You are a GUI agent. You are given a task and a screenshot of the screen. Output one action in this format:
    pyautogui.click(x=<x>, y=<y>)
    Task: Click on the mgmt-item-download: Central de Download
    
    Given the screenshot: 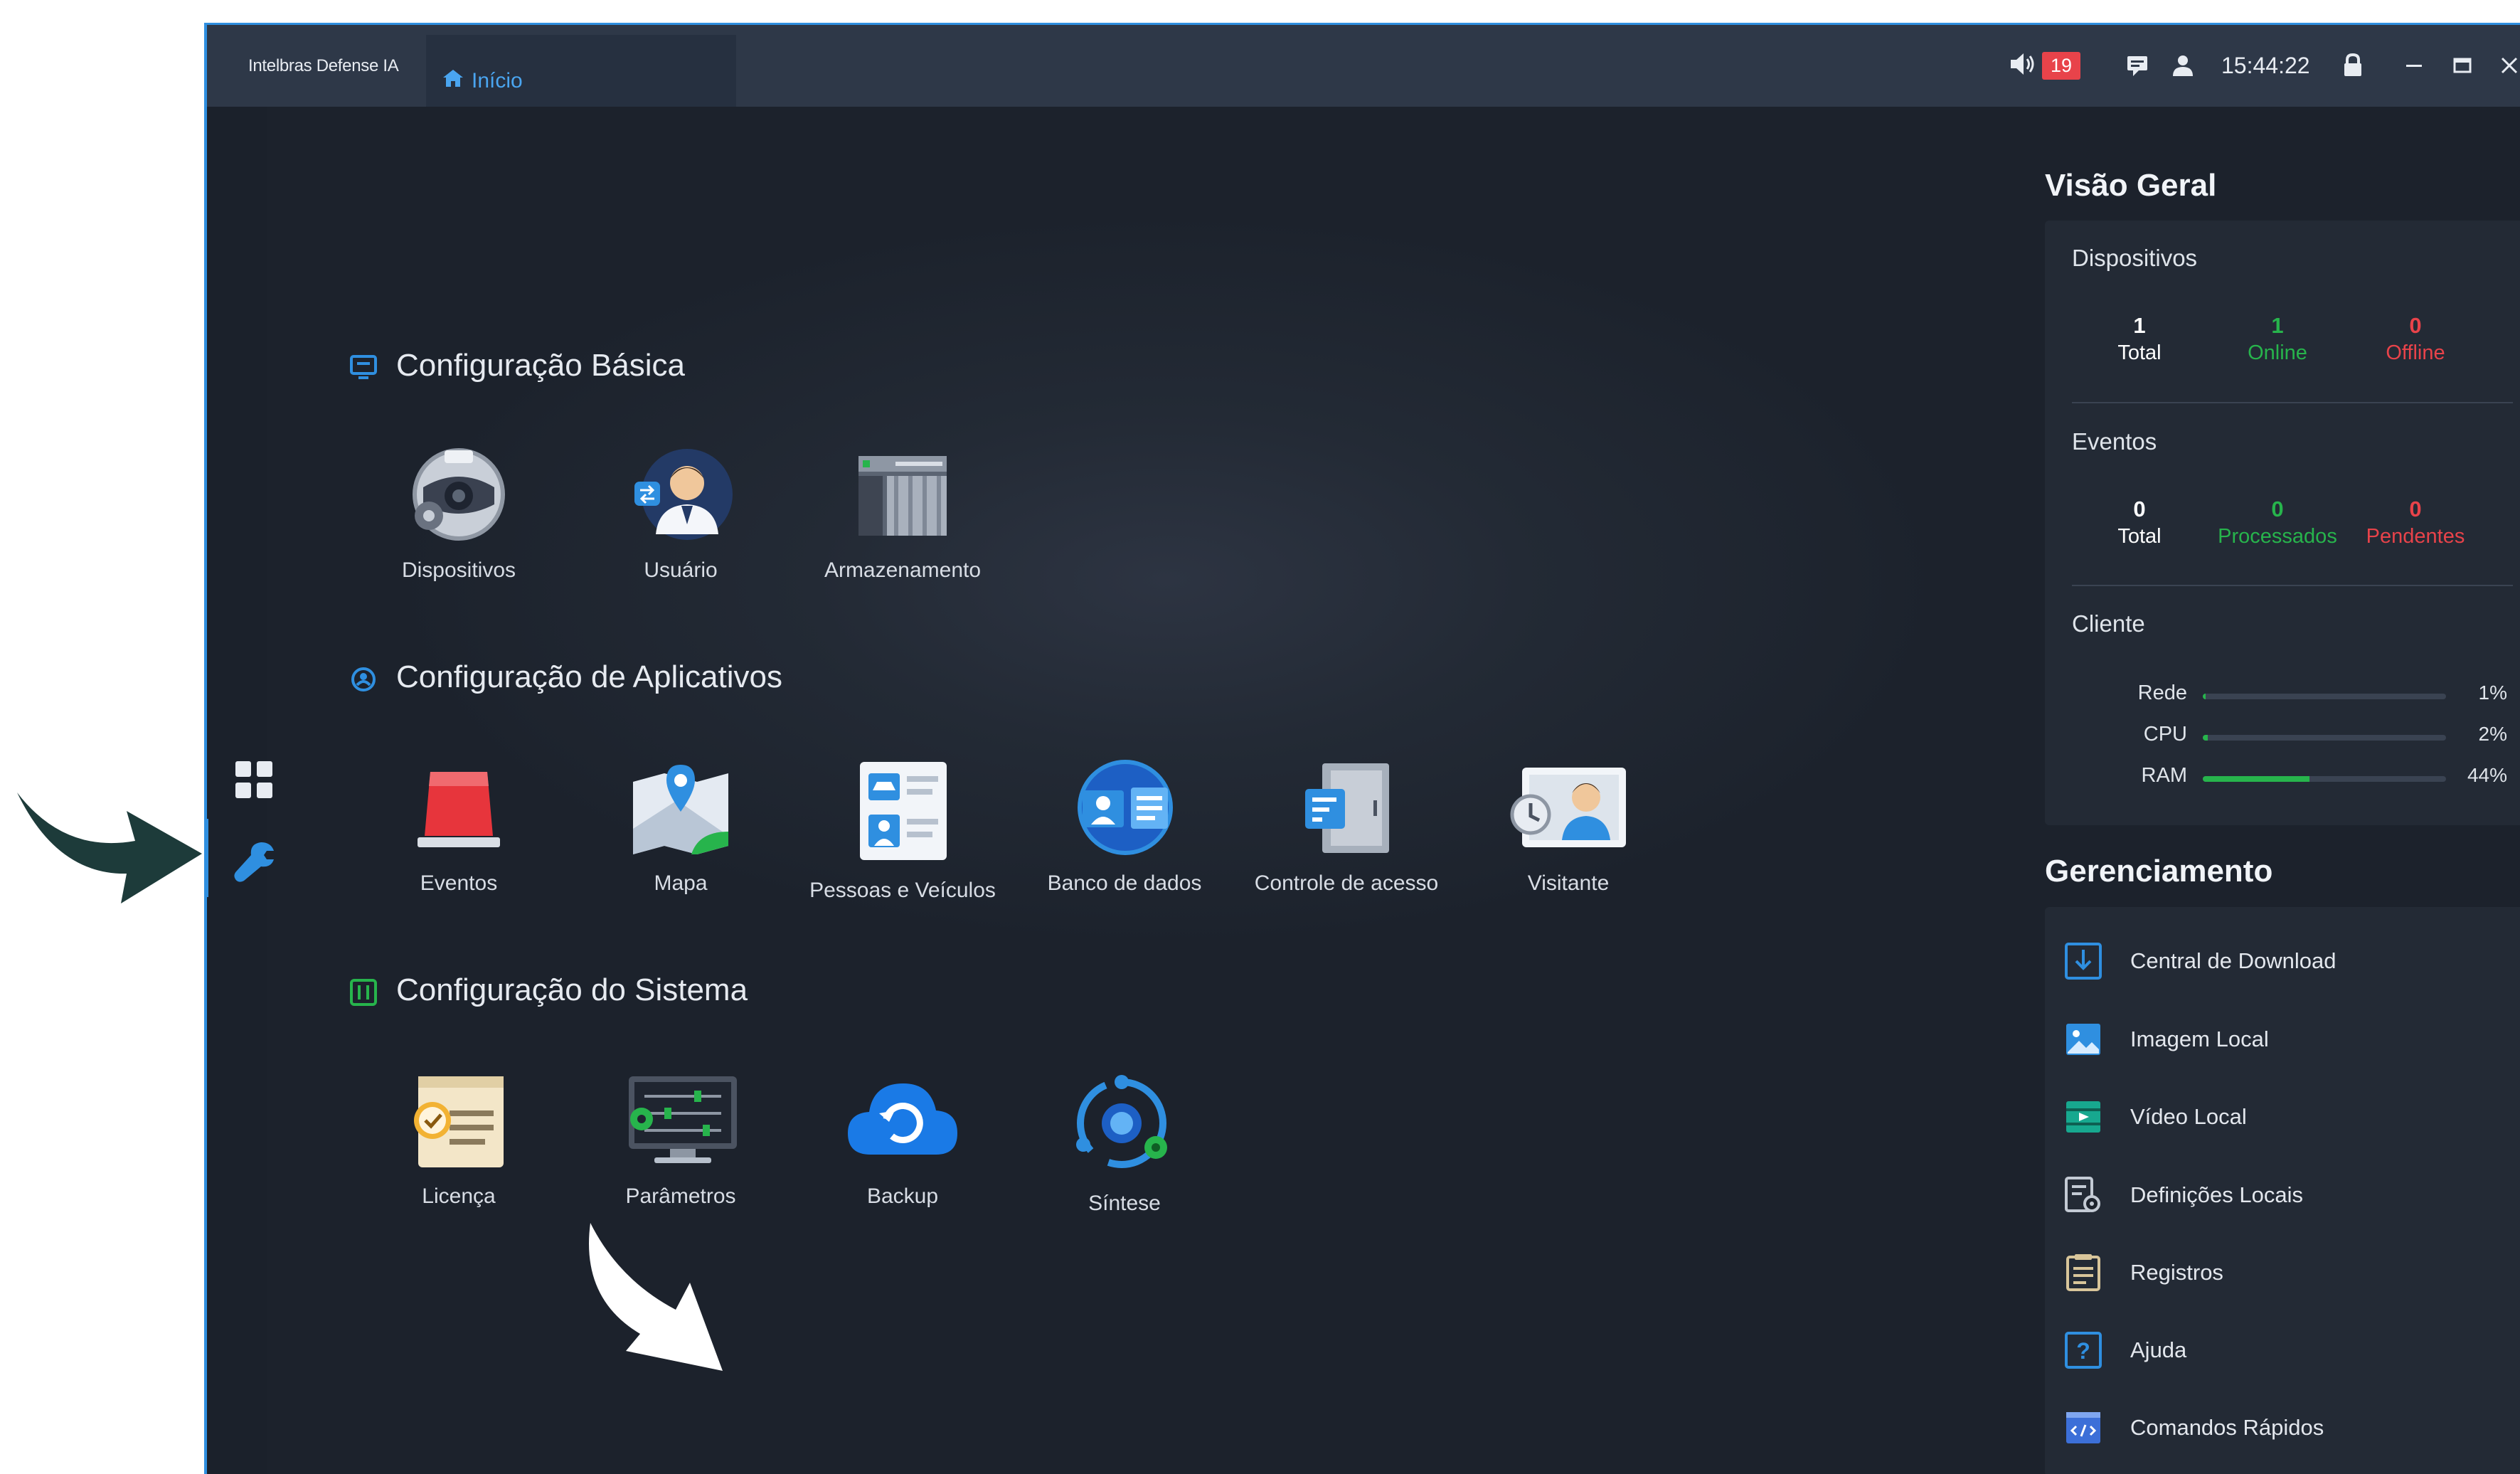 What is the action you would take?
    pyautogui.click(x=2265, y=960)
    